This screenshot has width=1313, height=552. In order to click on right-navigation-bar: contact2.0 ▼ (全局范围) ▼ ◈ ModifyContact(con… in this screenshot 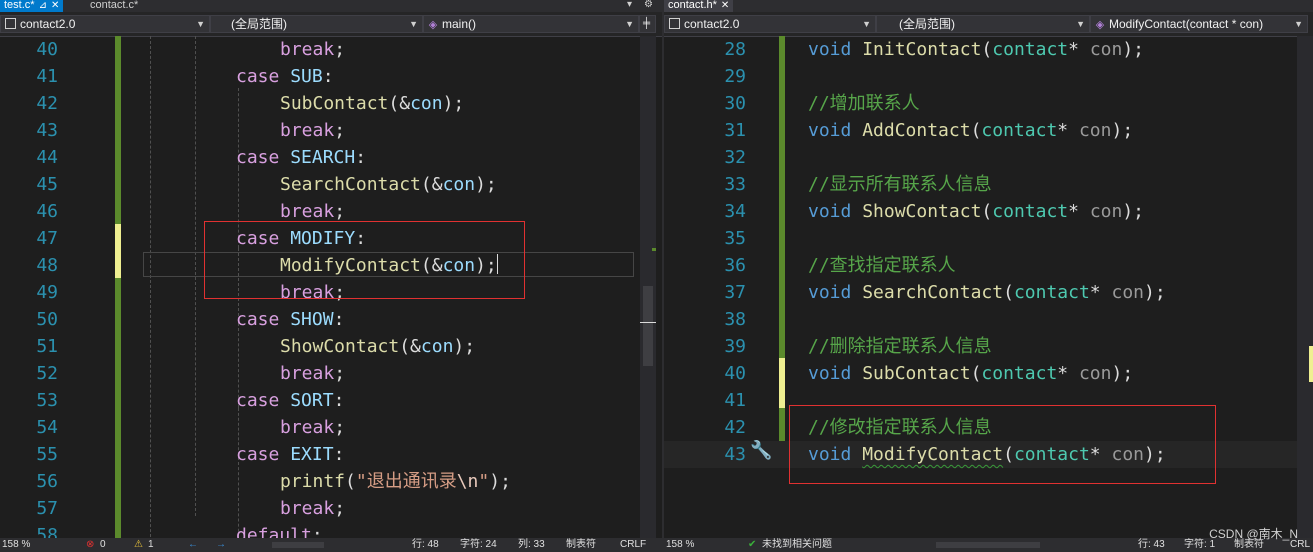, I will do `click(988, 24)`.